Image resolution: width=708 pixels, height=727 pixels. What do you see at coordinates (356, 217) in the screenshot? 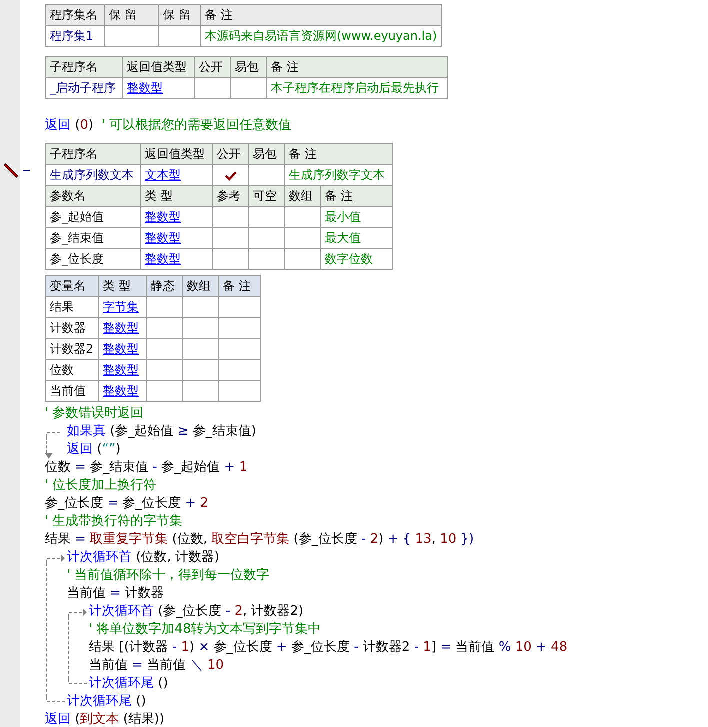
I see `table-cell: 最小值` at bounding box center [356, 217].